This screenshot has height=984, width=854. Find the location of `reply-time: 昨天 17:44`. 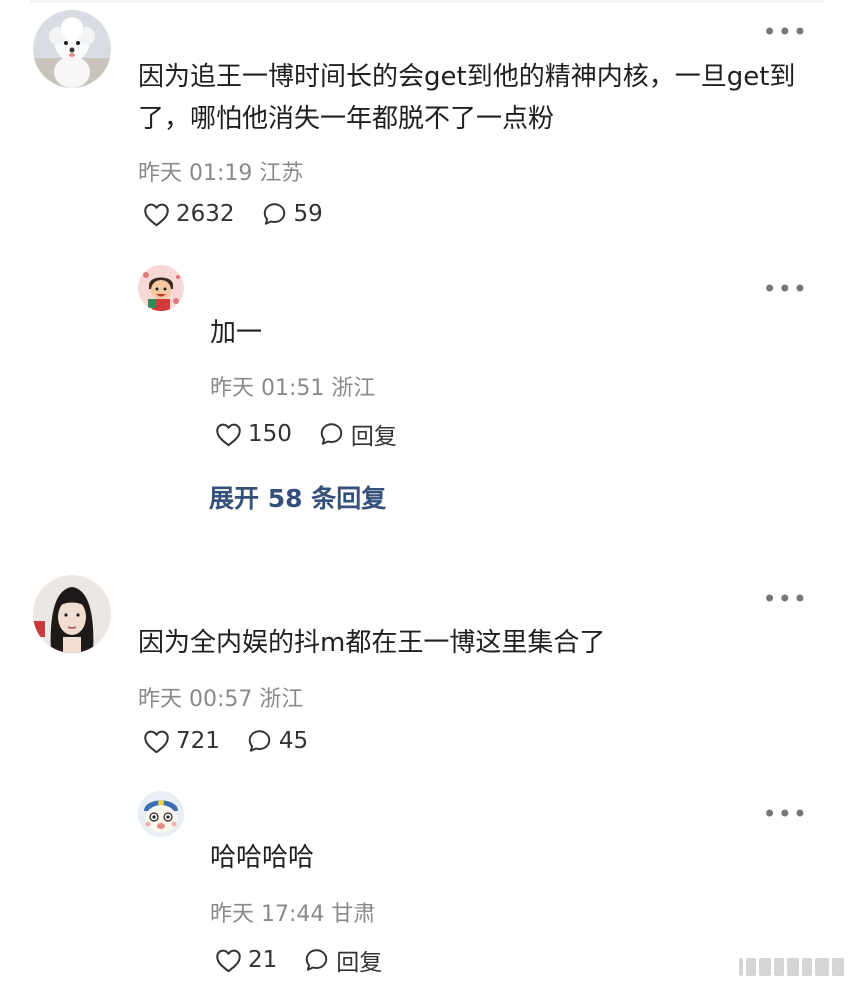

reply-time: 昨天 17:44 is located at coordinates (267, 914).